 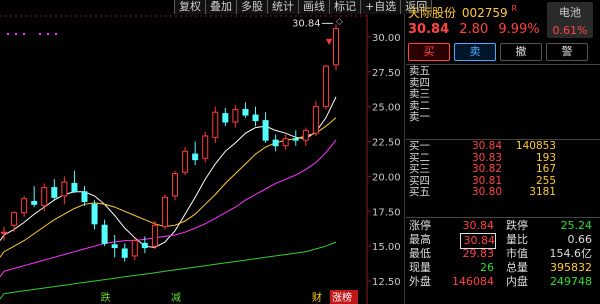 What do you see at coordinates (419, 146) in the screenshot?
I see `bid-label: 买一` at bounding box center [419, 146].